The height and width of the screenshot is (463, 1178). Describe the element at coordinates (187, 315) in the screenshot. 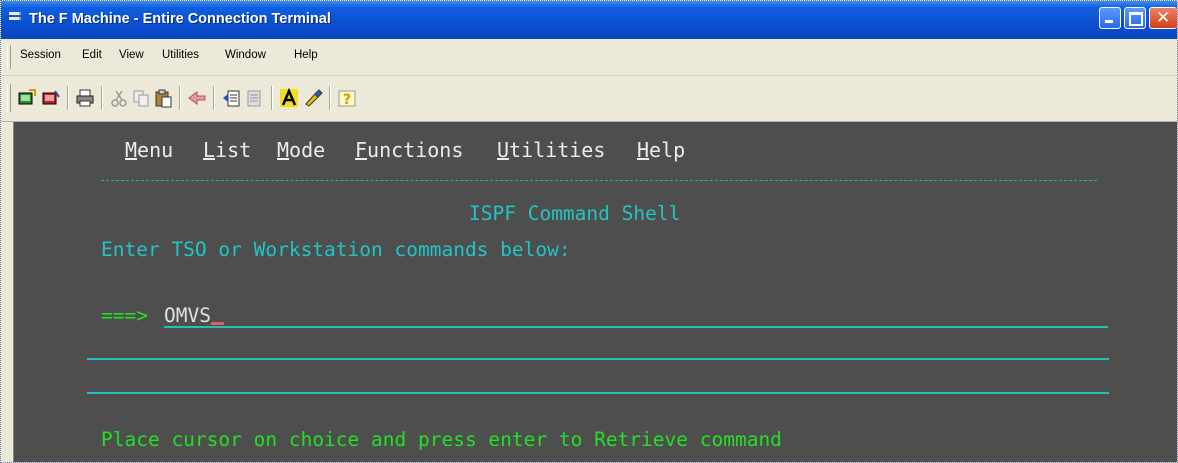

I see `command-value: OMVS` at that location.